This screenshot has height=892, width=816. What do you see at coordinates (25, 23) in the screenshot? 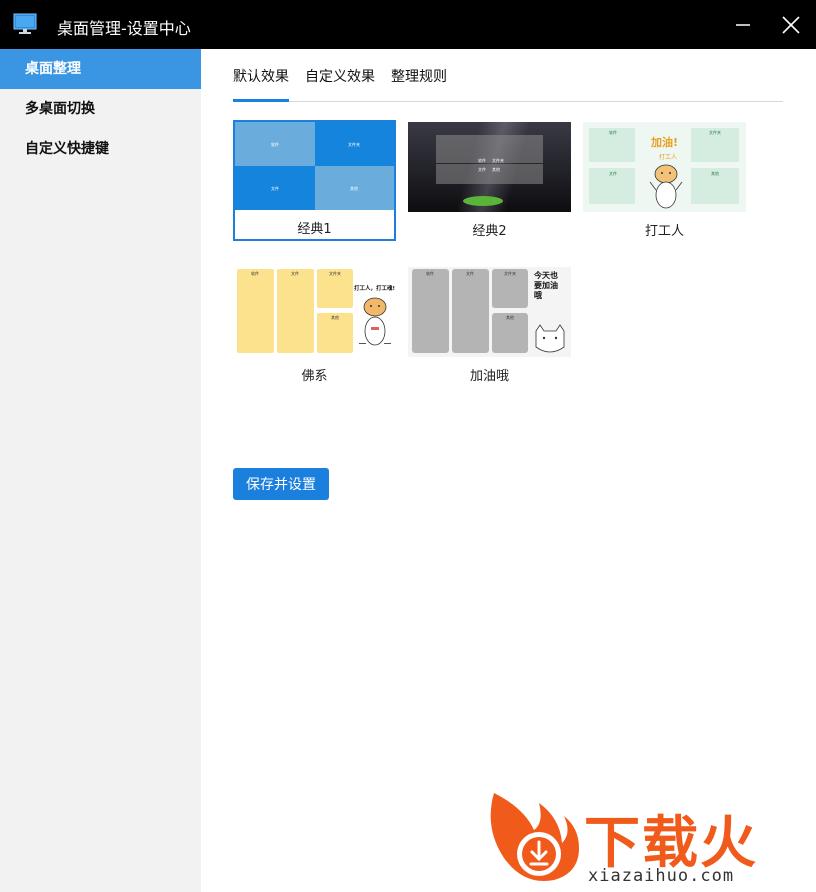
I see `monitor-icon` at bounding box center [25, 23].